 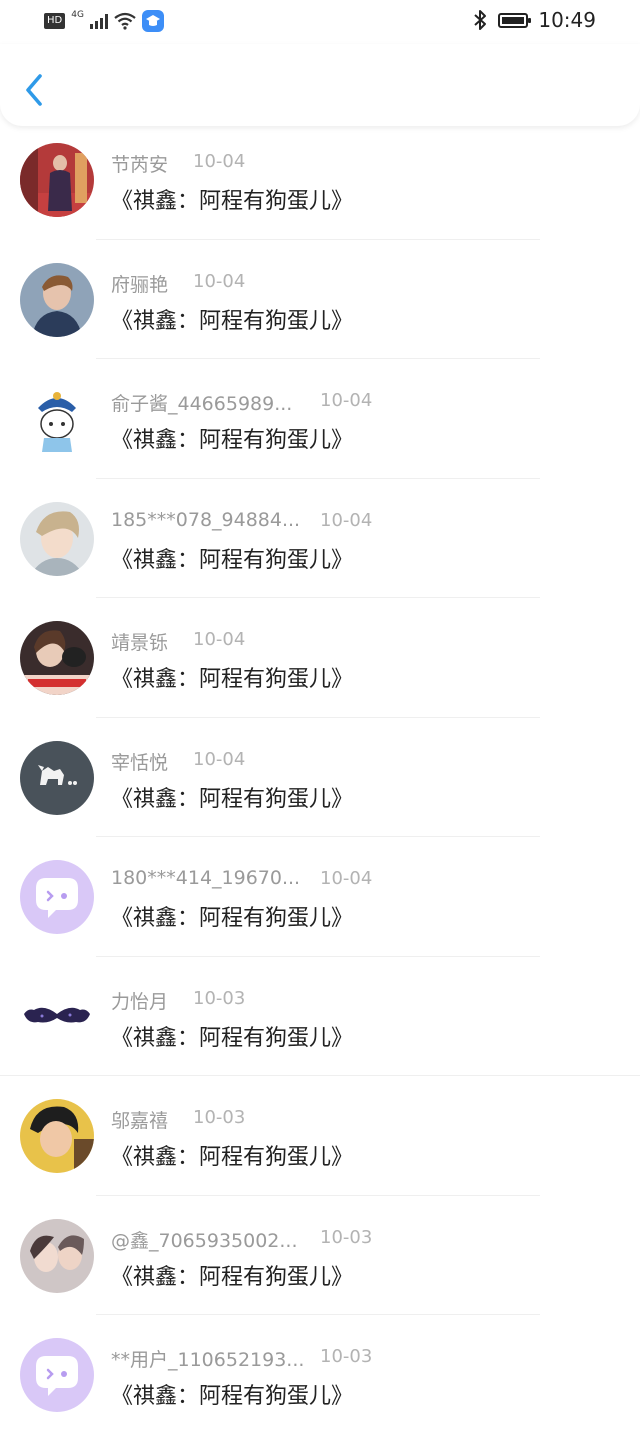 I want to click on education-app-icon, so click(x=152, y=21).